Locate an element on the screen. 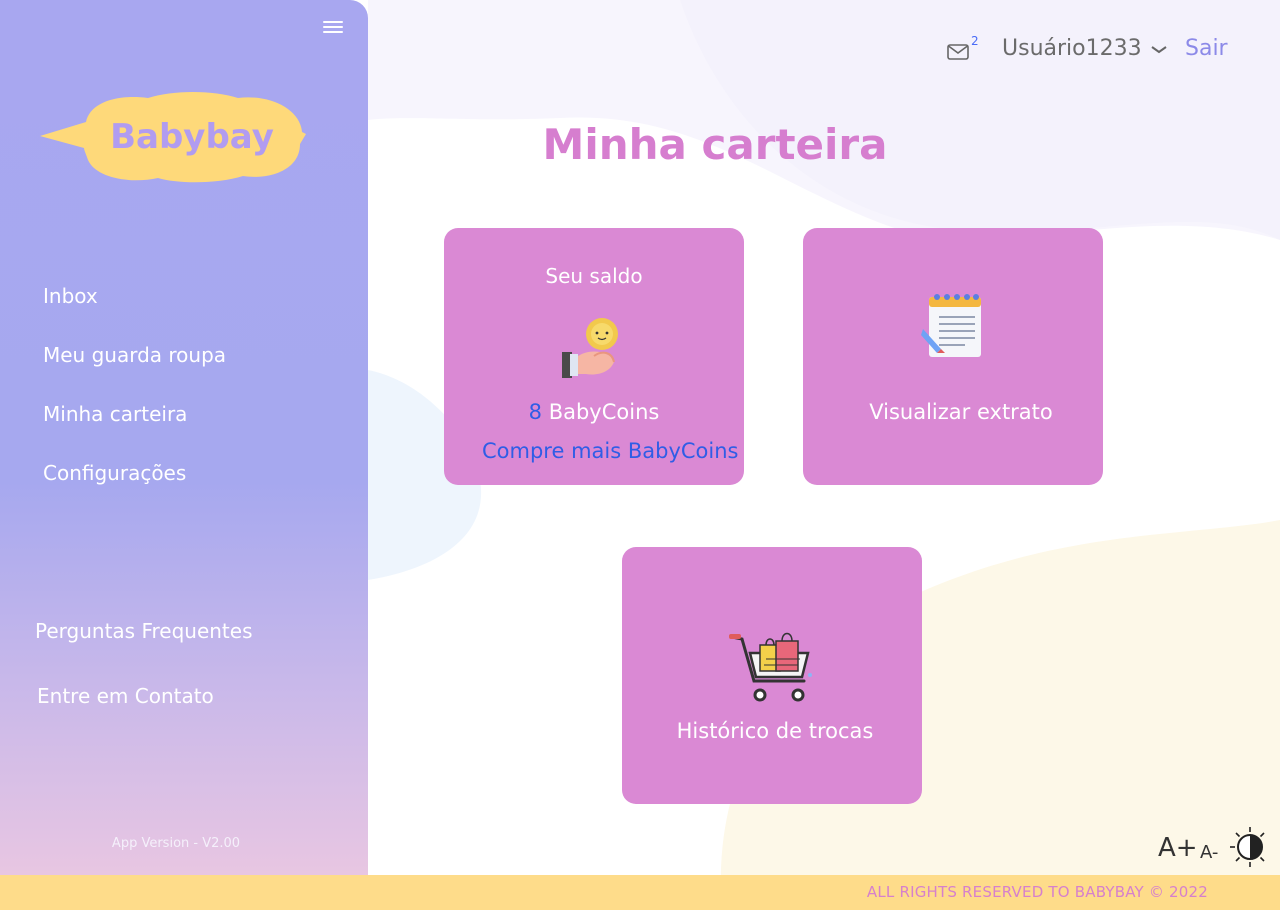 The width and height of the screenshot is (1280, 910). history-label: Histórico de trocas is located at coordinates (775, 731).